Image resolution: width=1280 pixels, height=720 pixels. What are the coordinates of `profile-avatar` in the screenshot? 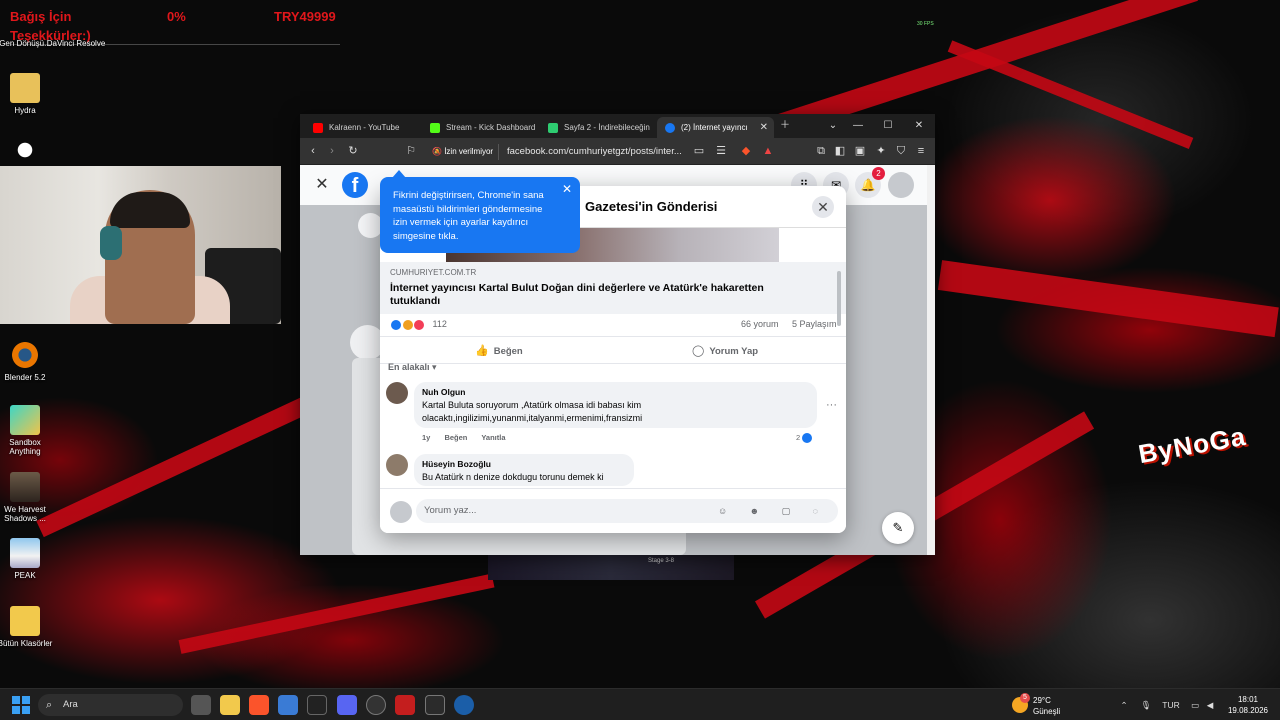 It's located at (901, 185).